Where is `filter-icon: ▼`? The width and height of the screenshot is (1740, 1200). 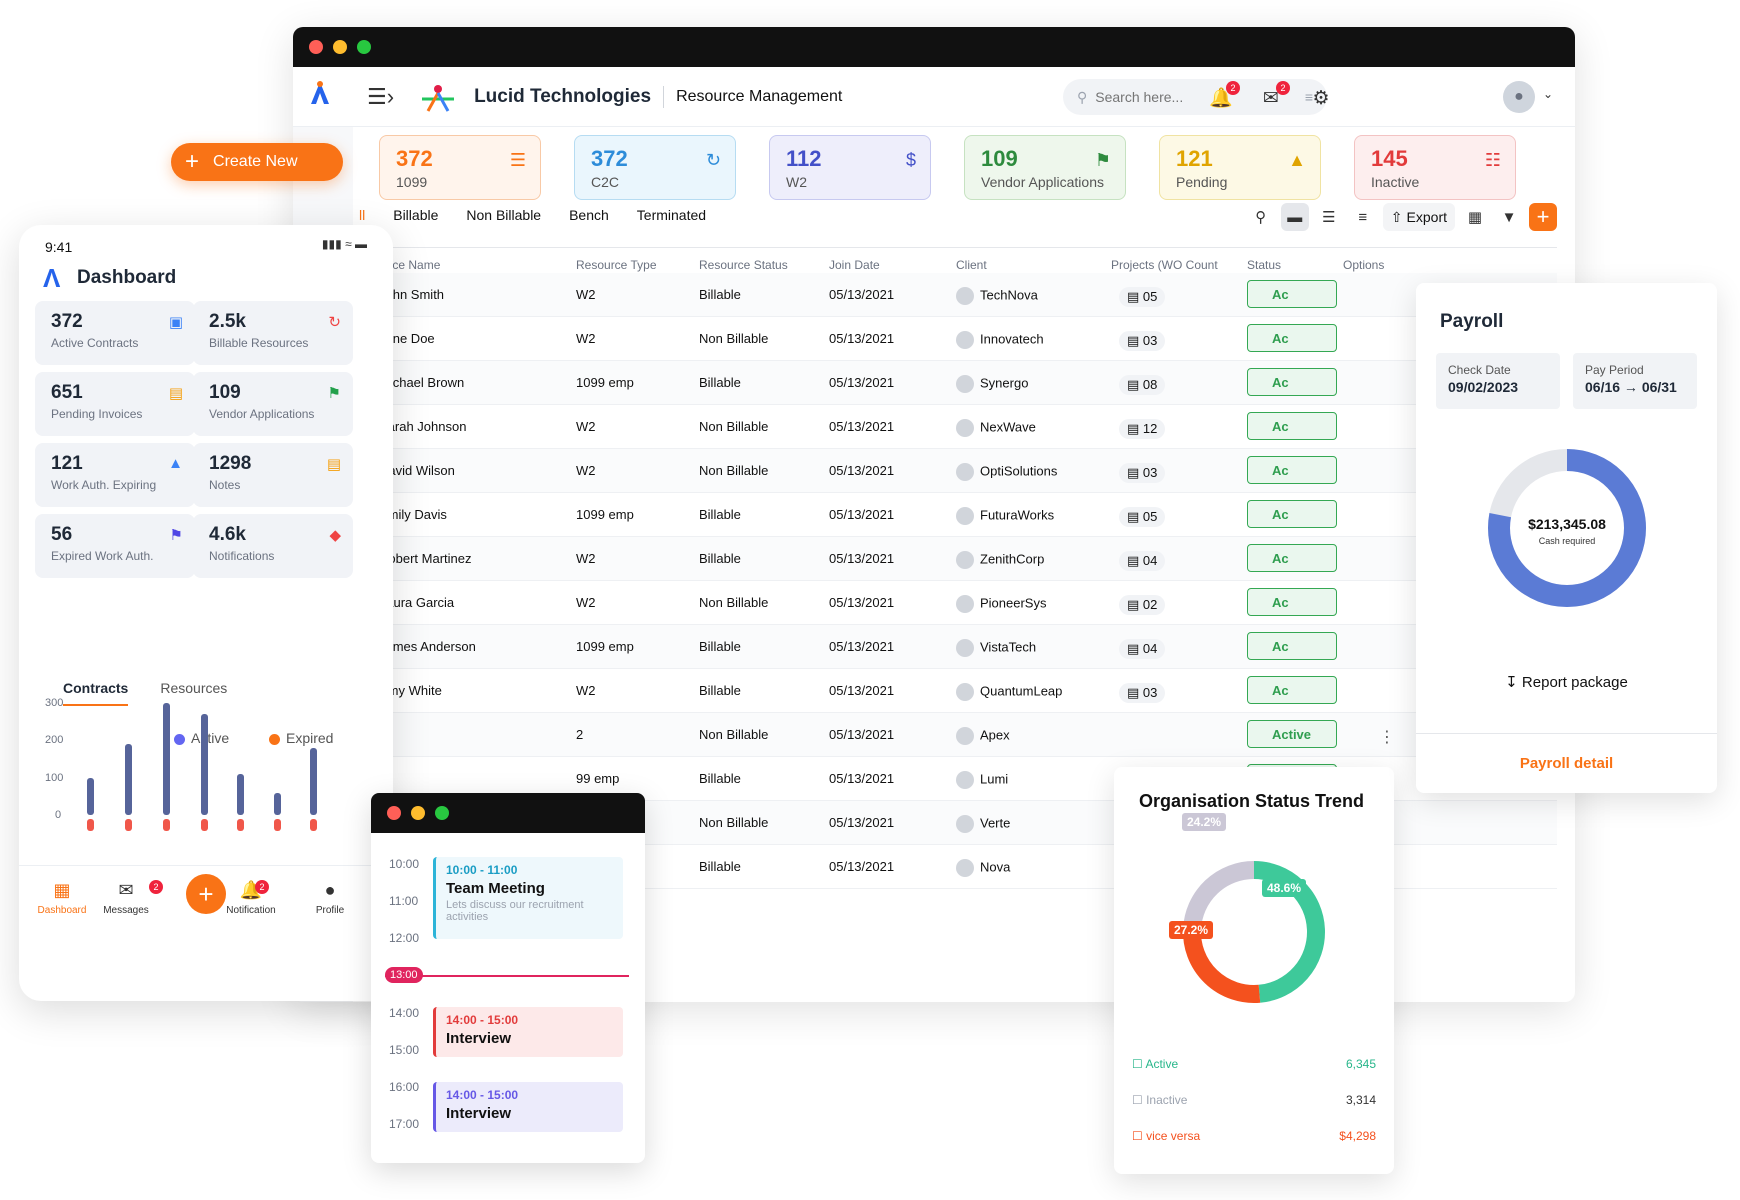
filter-icon: ▼ is located at coordinates (1509, 217).